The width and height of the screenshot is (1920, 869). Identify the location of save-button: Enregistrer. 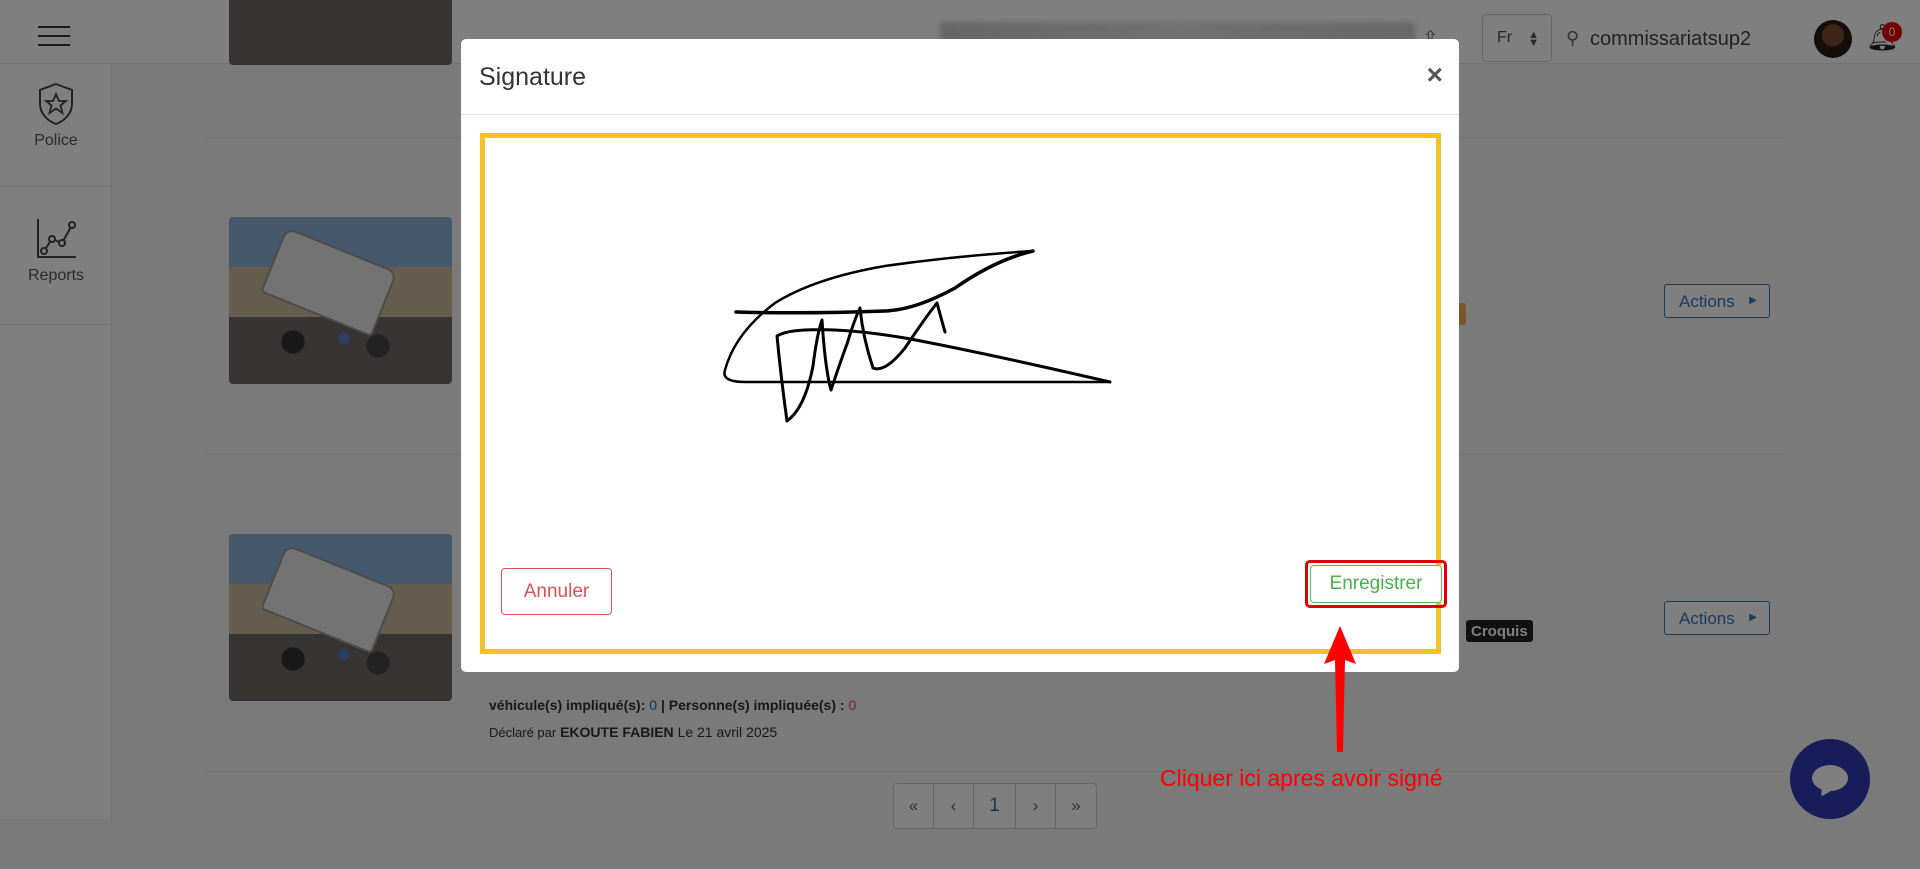
(1376, 584).